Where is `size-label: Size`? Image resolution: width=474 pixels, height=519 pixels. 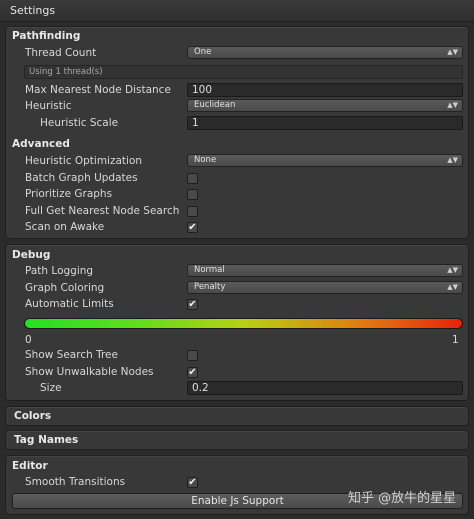
size-label: Size is located at coordinates (51, 388).